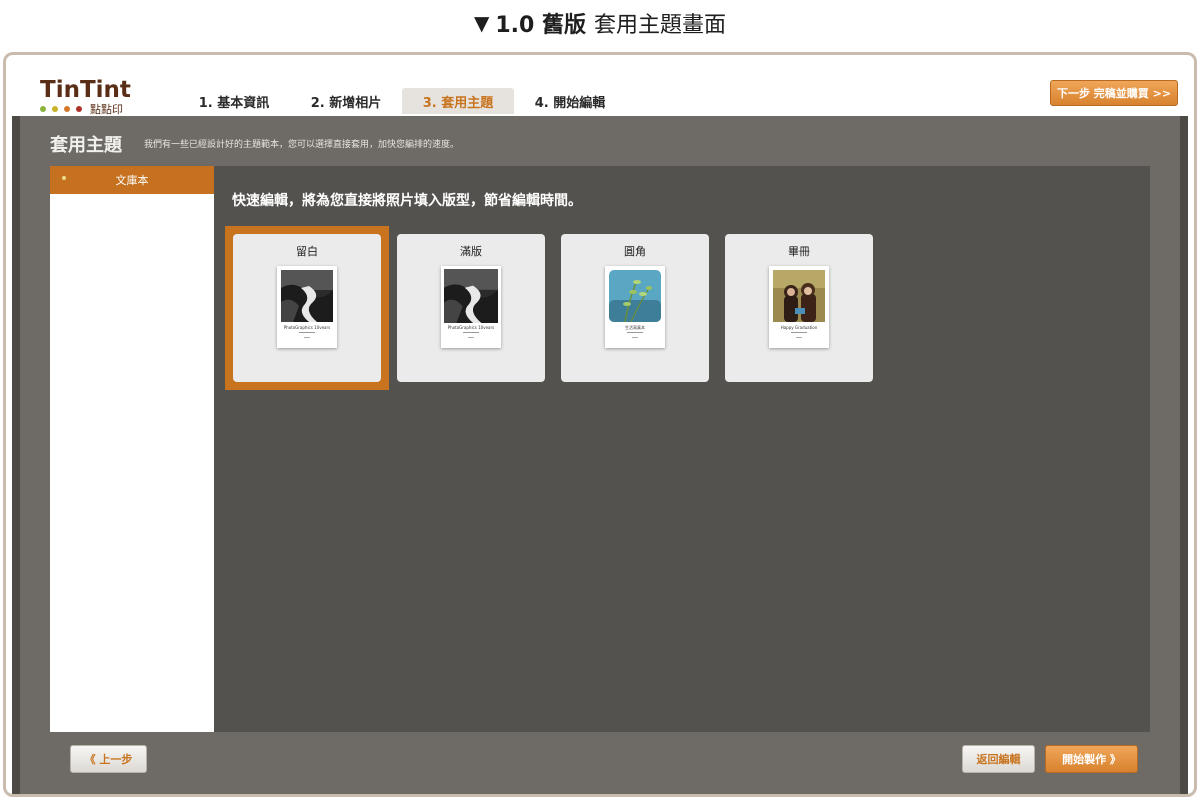  What do you see at coordinates (1114, 93) in the screenshot?
I see `next-finish-purchase-button: 下一步 完稿並購買 >>` at bounding box center [1114, 93].